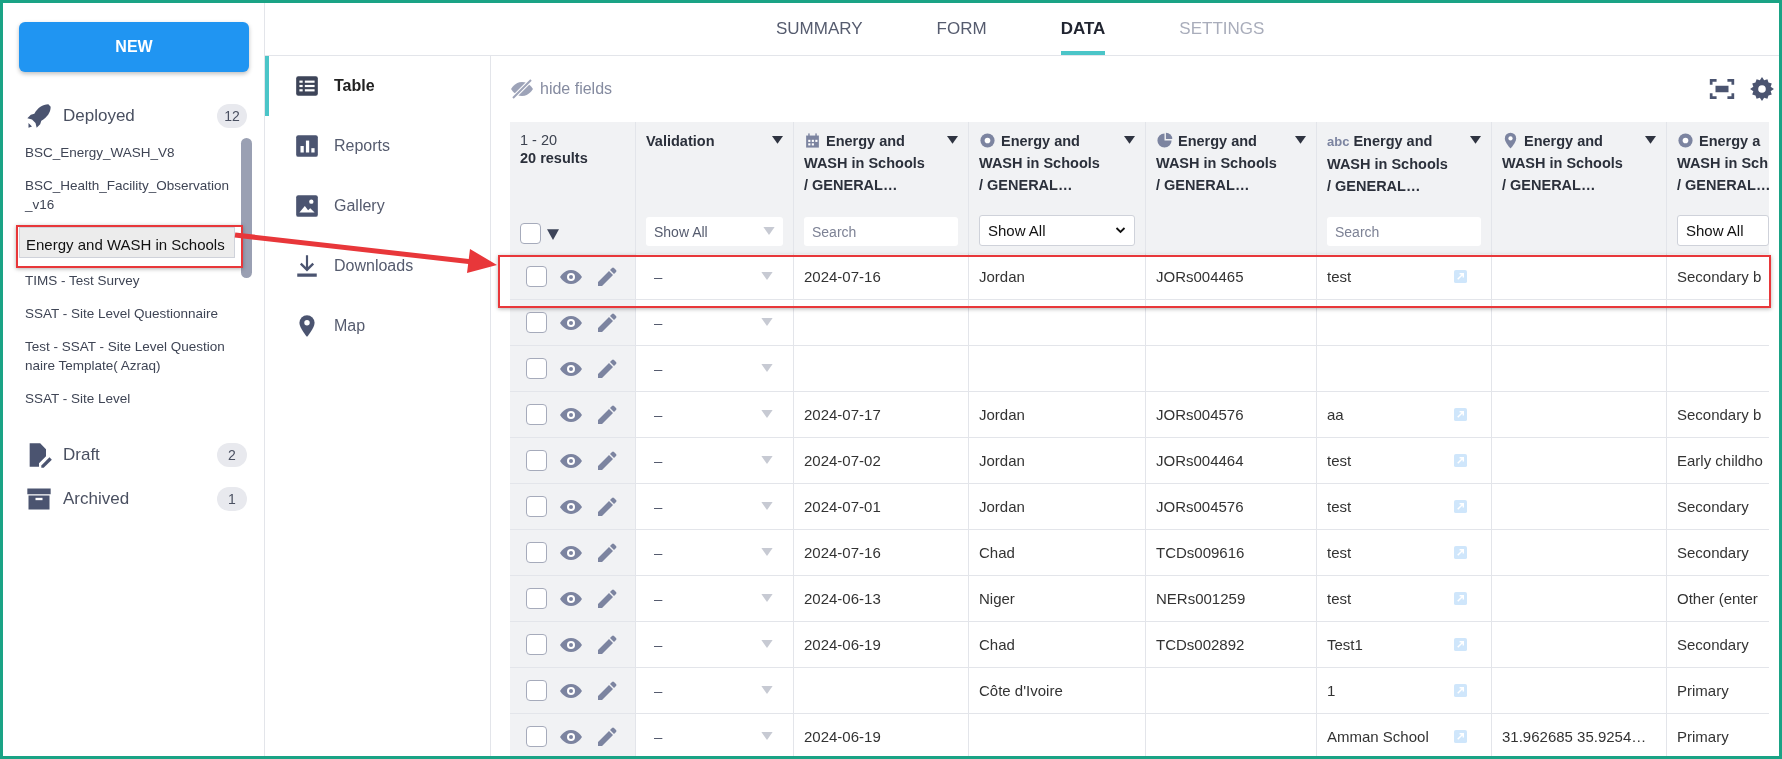 This screenshot has height=759, width=1782. Describe the element at coordinates (1083, 29) in the screenshot. I see `tab: DATA` at that location.